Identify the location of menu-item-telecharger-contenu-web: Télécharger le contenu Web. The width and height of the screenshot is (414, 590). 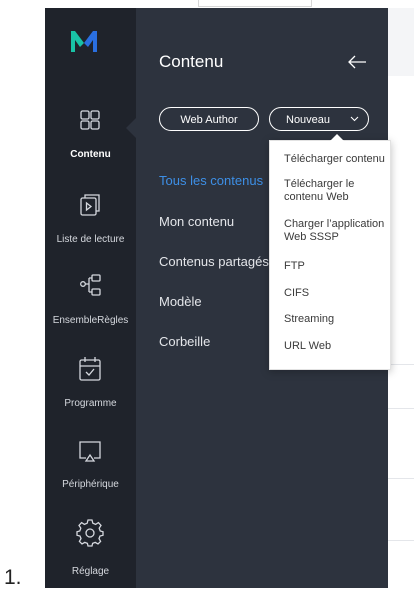
(336, 191).